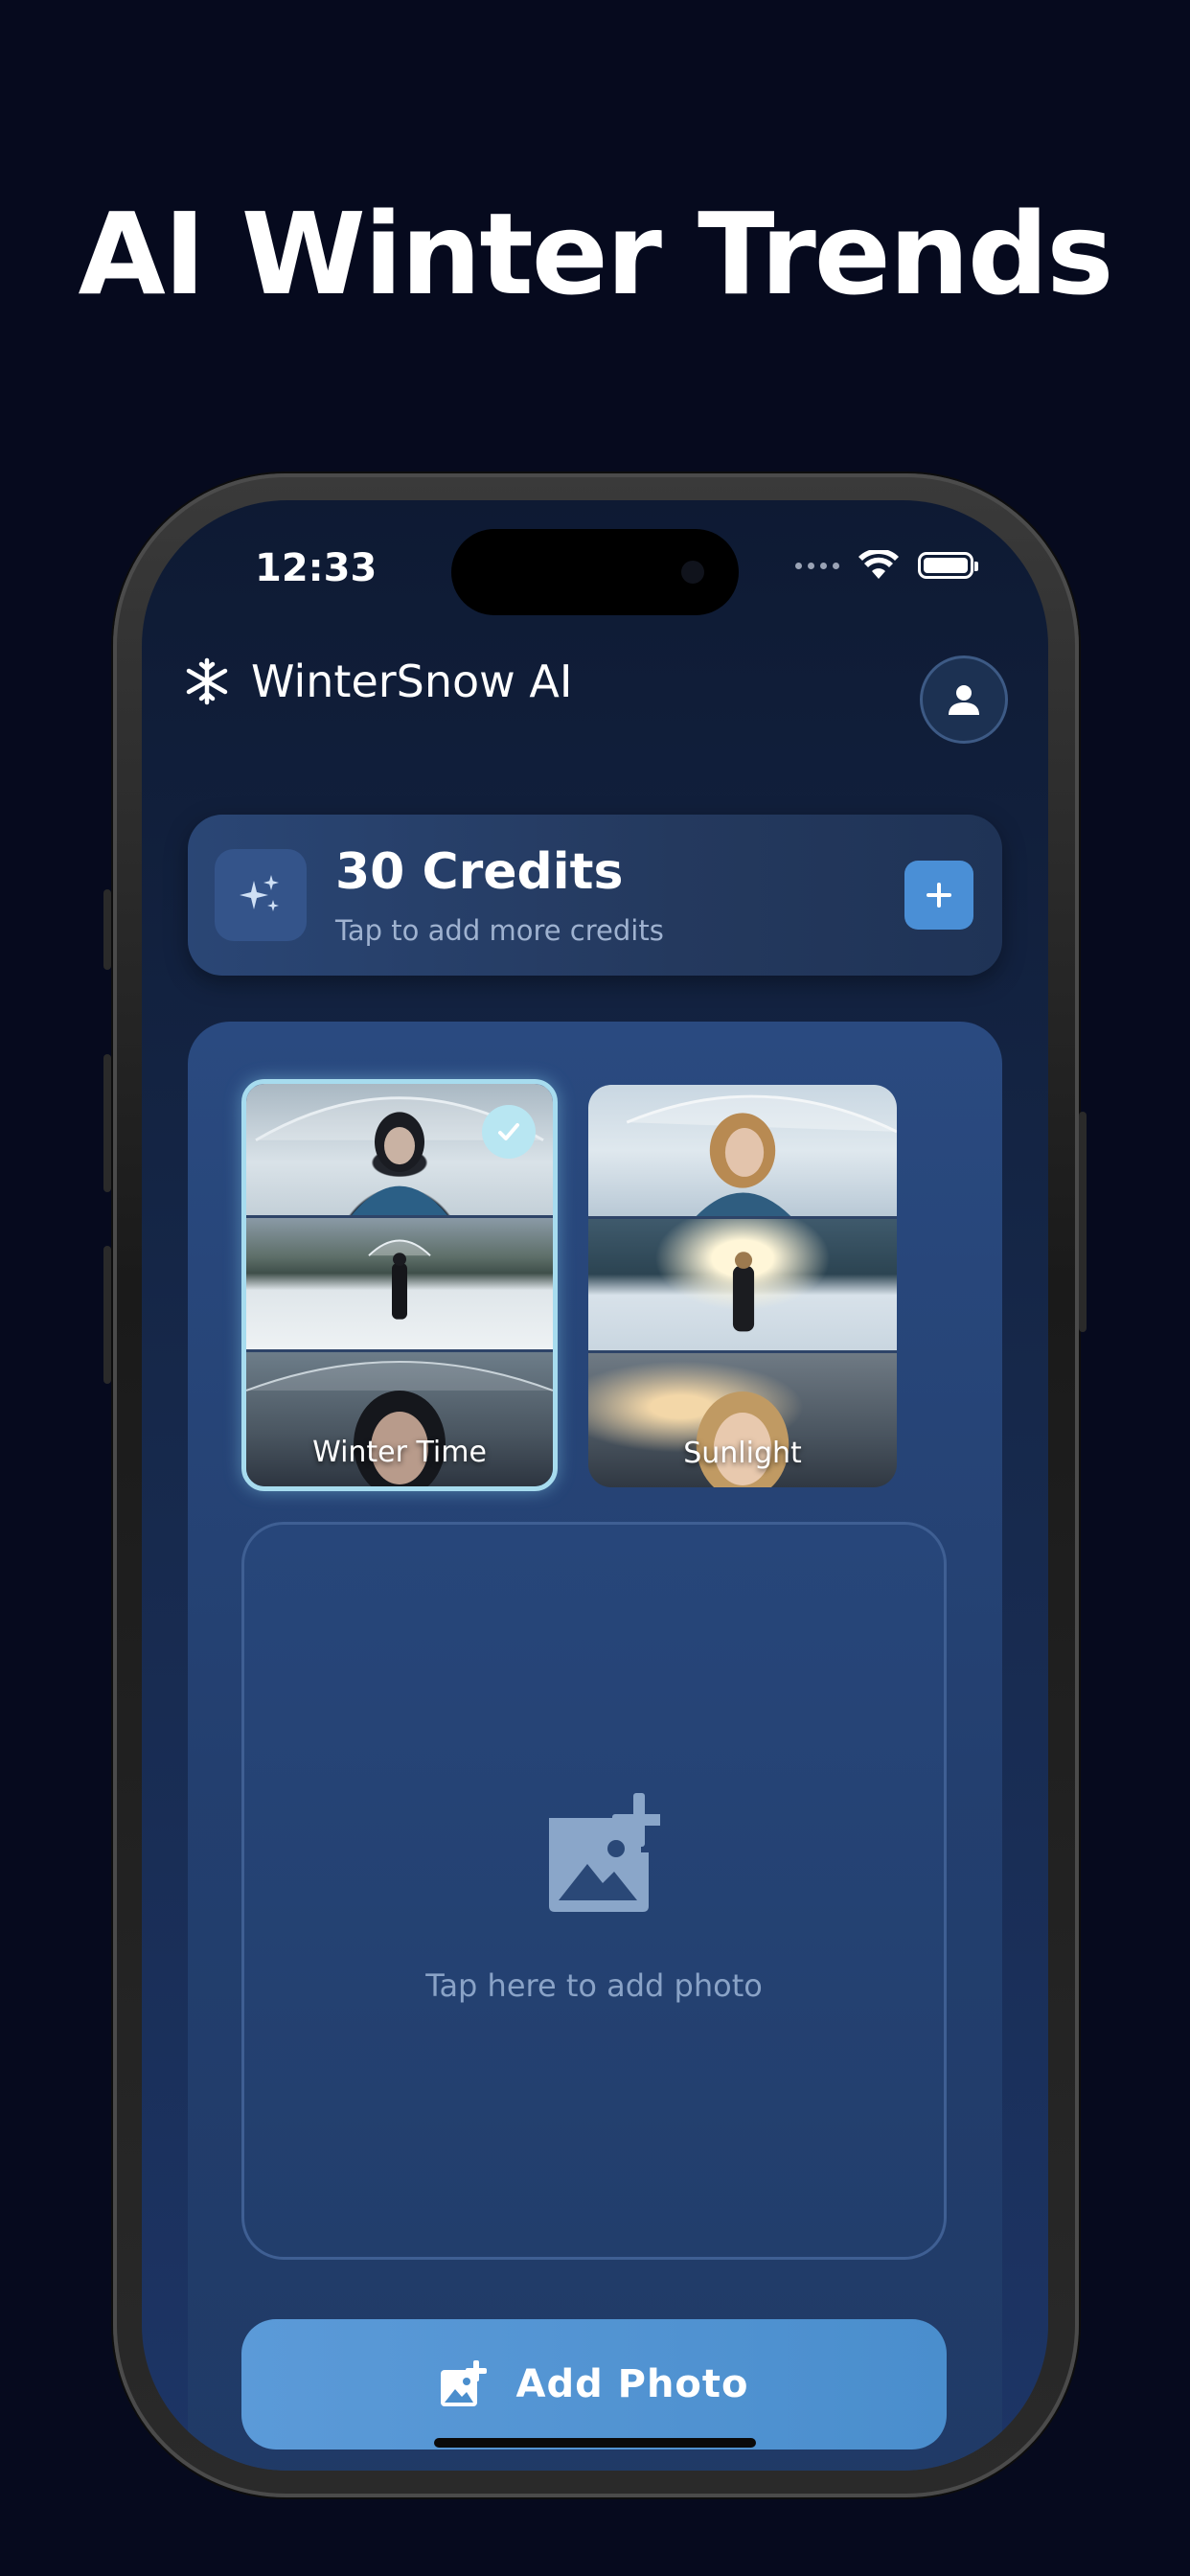  What do you see at coordinates (412, 681) in the screenshot?
I see `app-title: WinterSnow AI` at bounding box center [412, 681].